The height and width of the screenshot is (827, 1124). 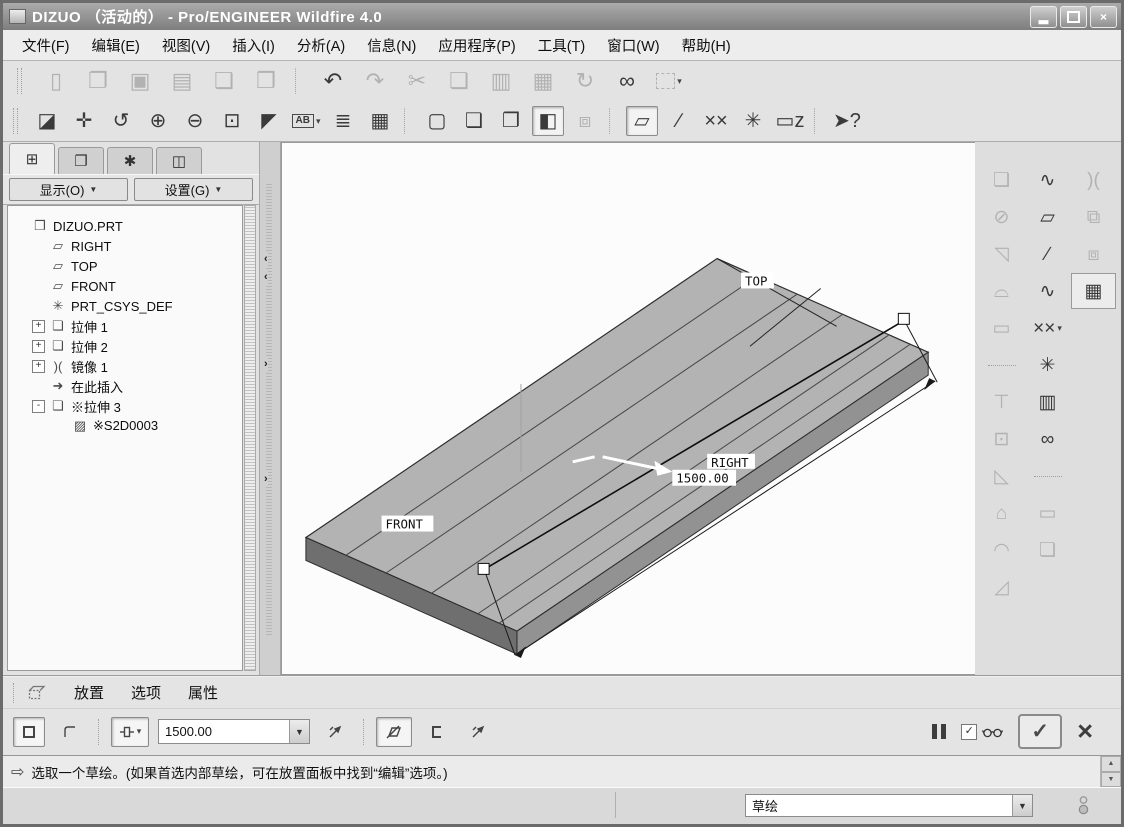 I want to click on menu-view: 视图(V), so click(x=186, y=45).